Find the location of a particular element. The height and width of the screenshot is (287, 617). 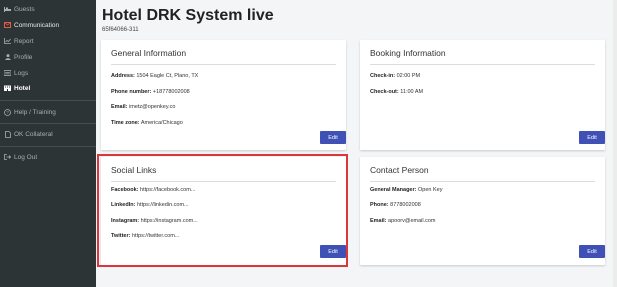

card-title: Booking Information is located at coordinates (408, 53).